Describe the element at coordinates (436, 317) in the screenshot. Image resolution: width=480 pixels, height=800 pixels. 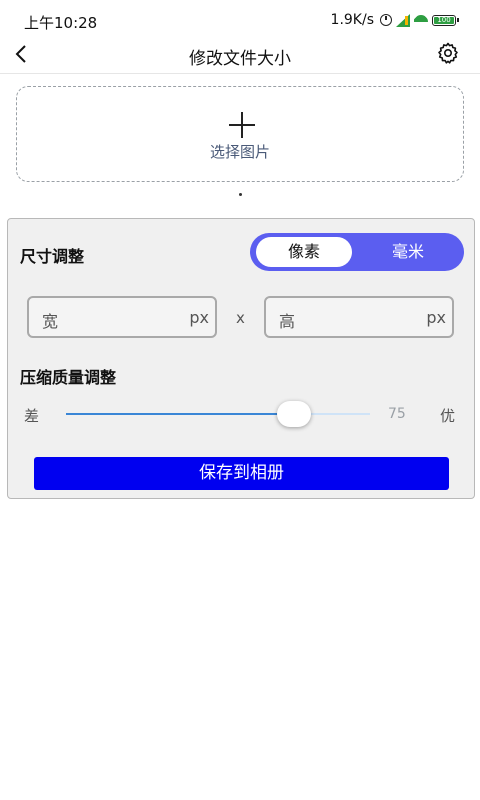
I see `height-unit: px` at that location.